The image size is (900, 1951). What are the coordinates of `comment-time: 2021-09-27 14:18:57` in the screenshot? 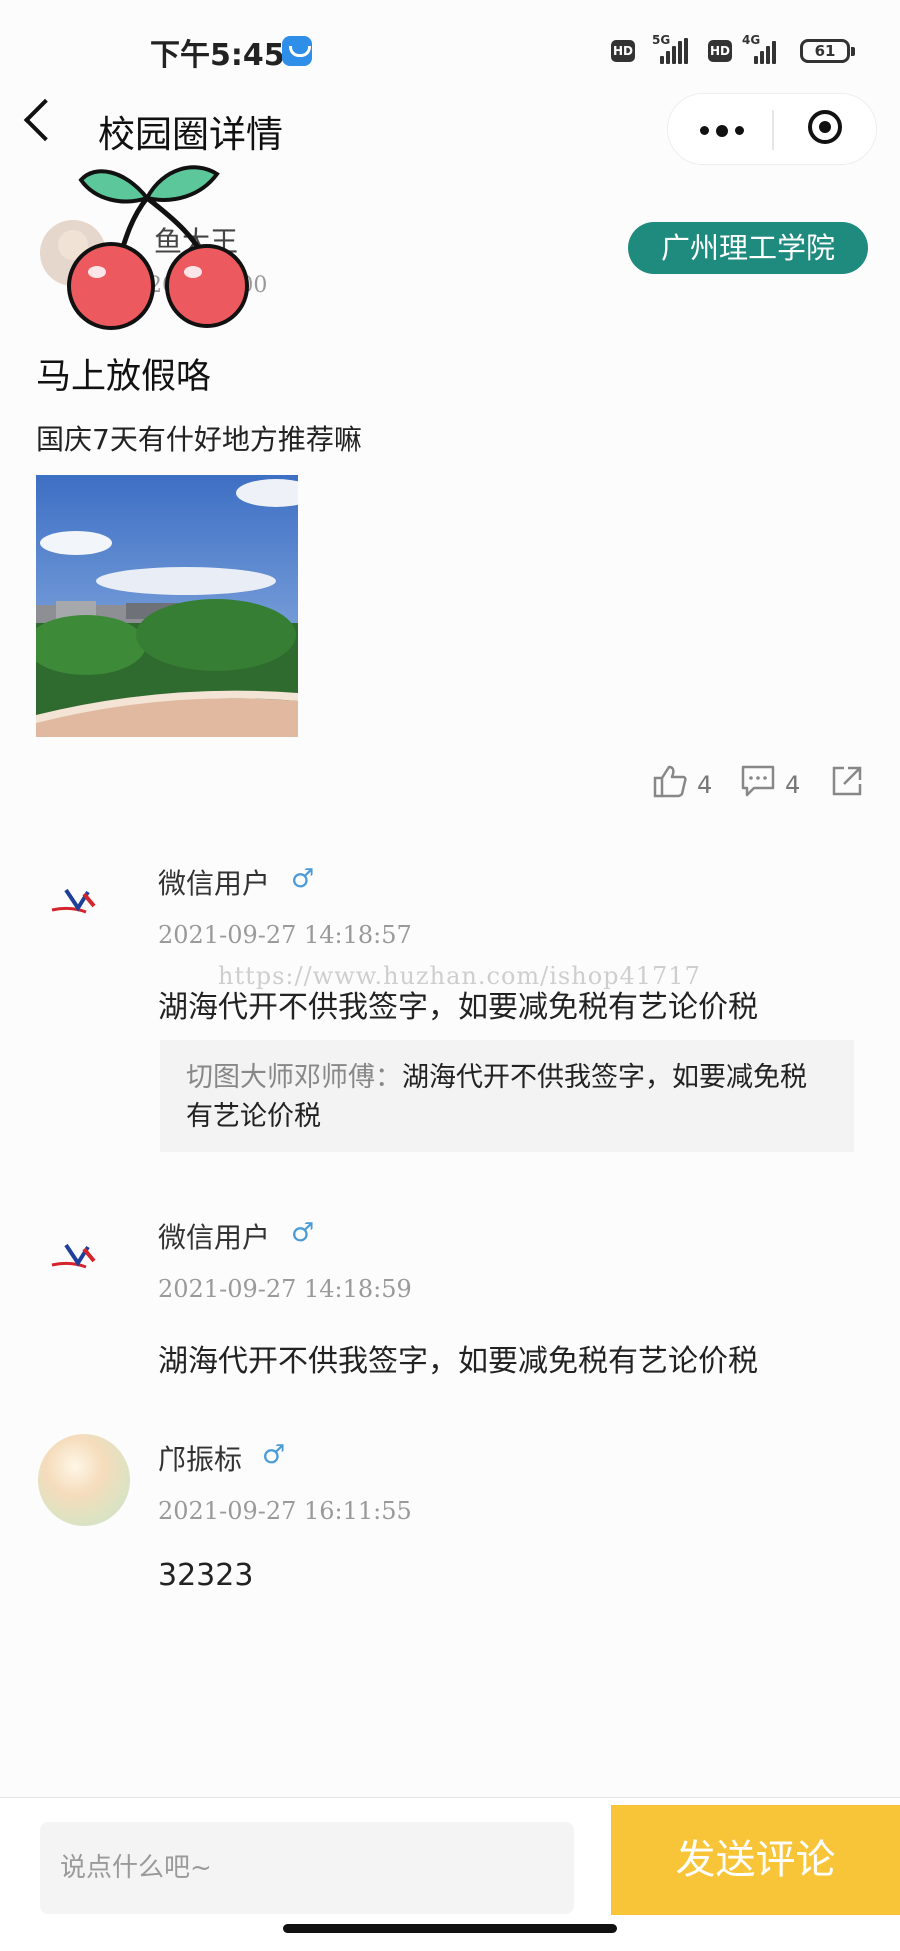 It's located at (285, 935).